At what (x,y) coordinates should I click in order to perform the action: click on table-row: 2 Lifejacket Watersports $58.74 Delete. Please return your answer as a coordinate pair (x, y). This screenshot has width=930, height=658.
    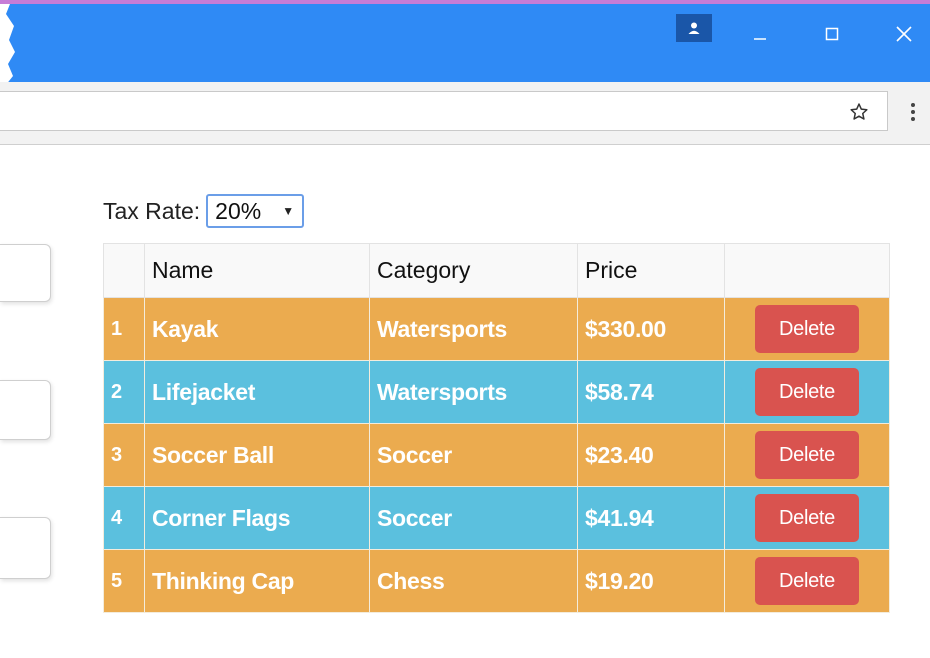
    Looking at the image, I should click on (496, 392).